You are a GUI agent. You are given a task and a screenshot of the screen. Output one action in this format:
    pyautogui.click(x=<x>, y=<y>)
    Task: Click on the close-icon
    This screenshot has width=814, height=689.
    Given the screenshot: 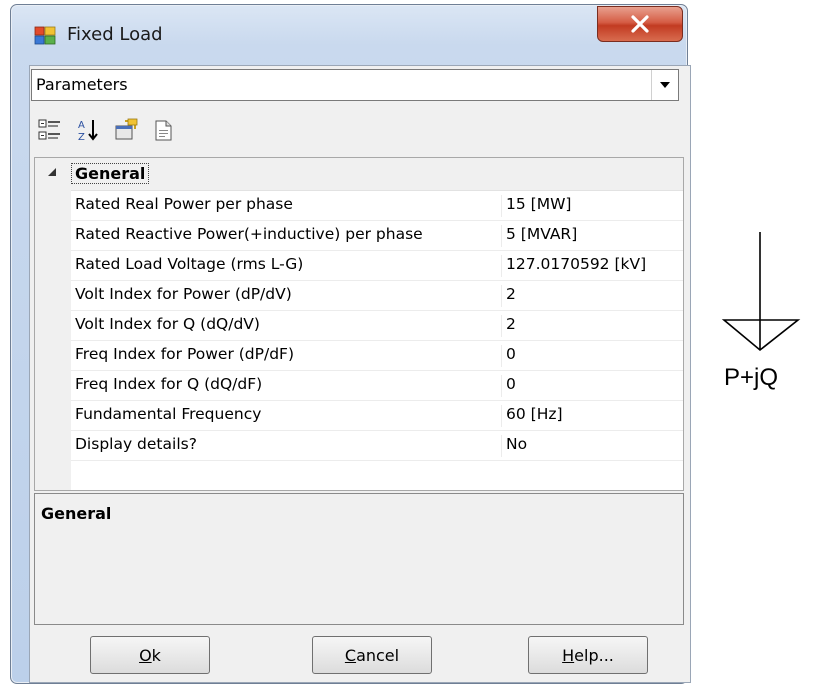 What is the action you would take?
    pyautogui.click(x=640, y=24)
    